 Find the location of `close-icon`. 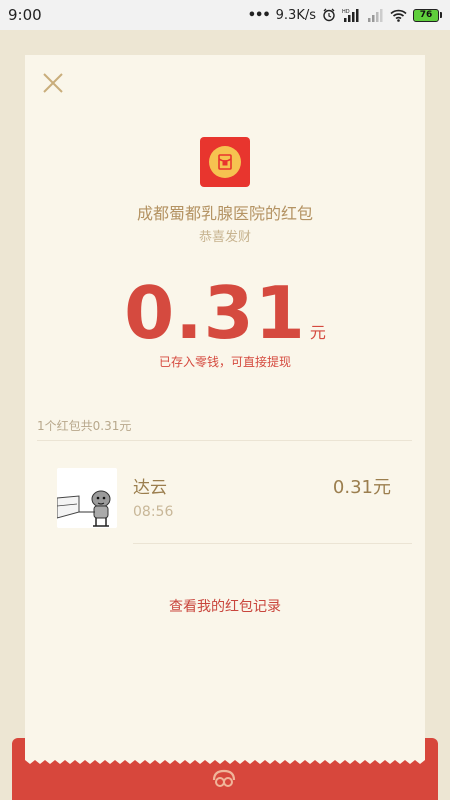

close-icon is located at coordinates (53, 83).